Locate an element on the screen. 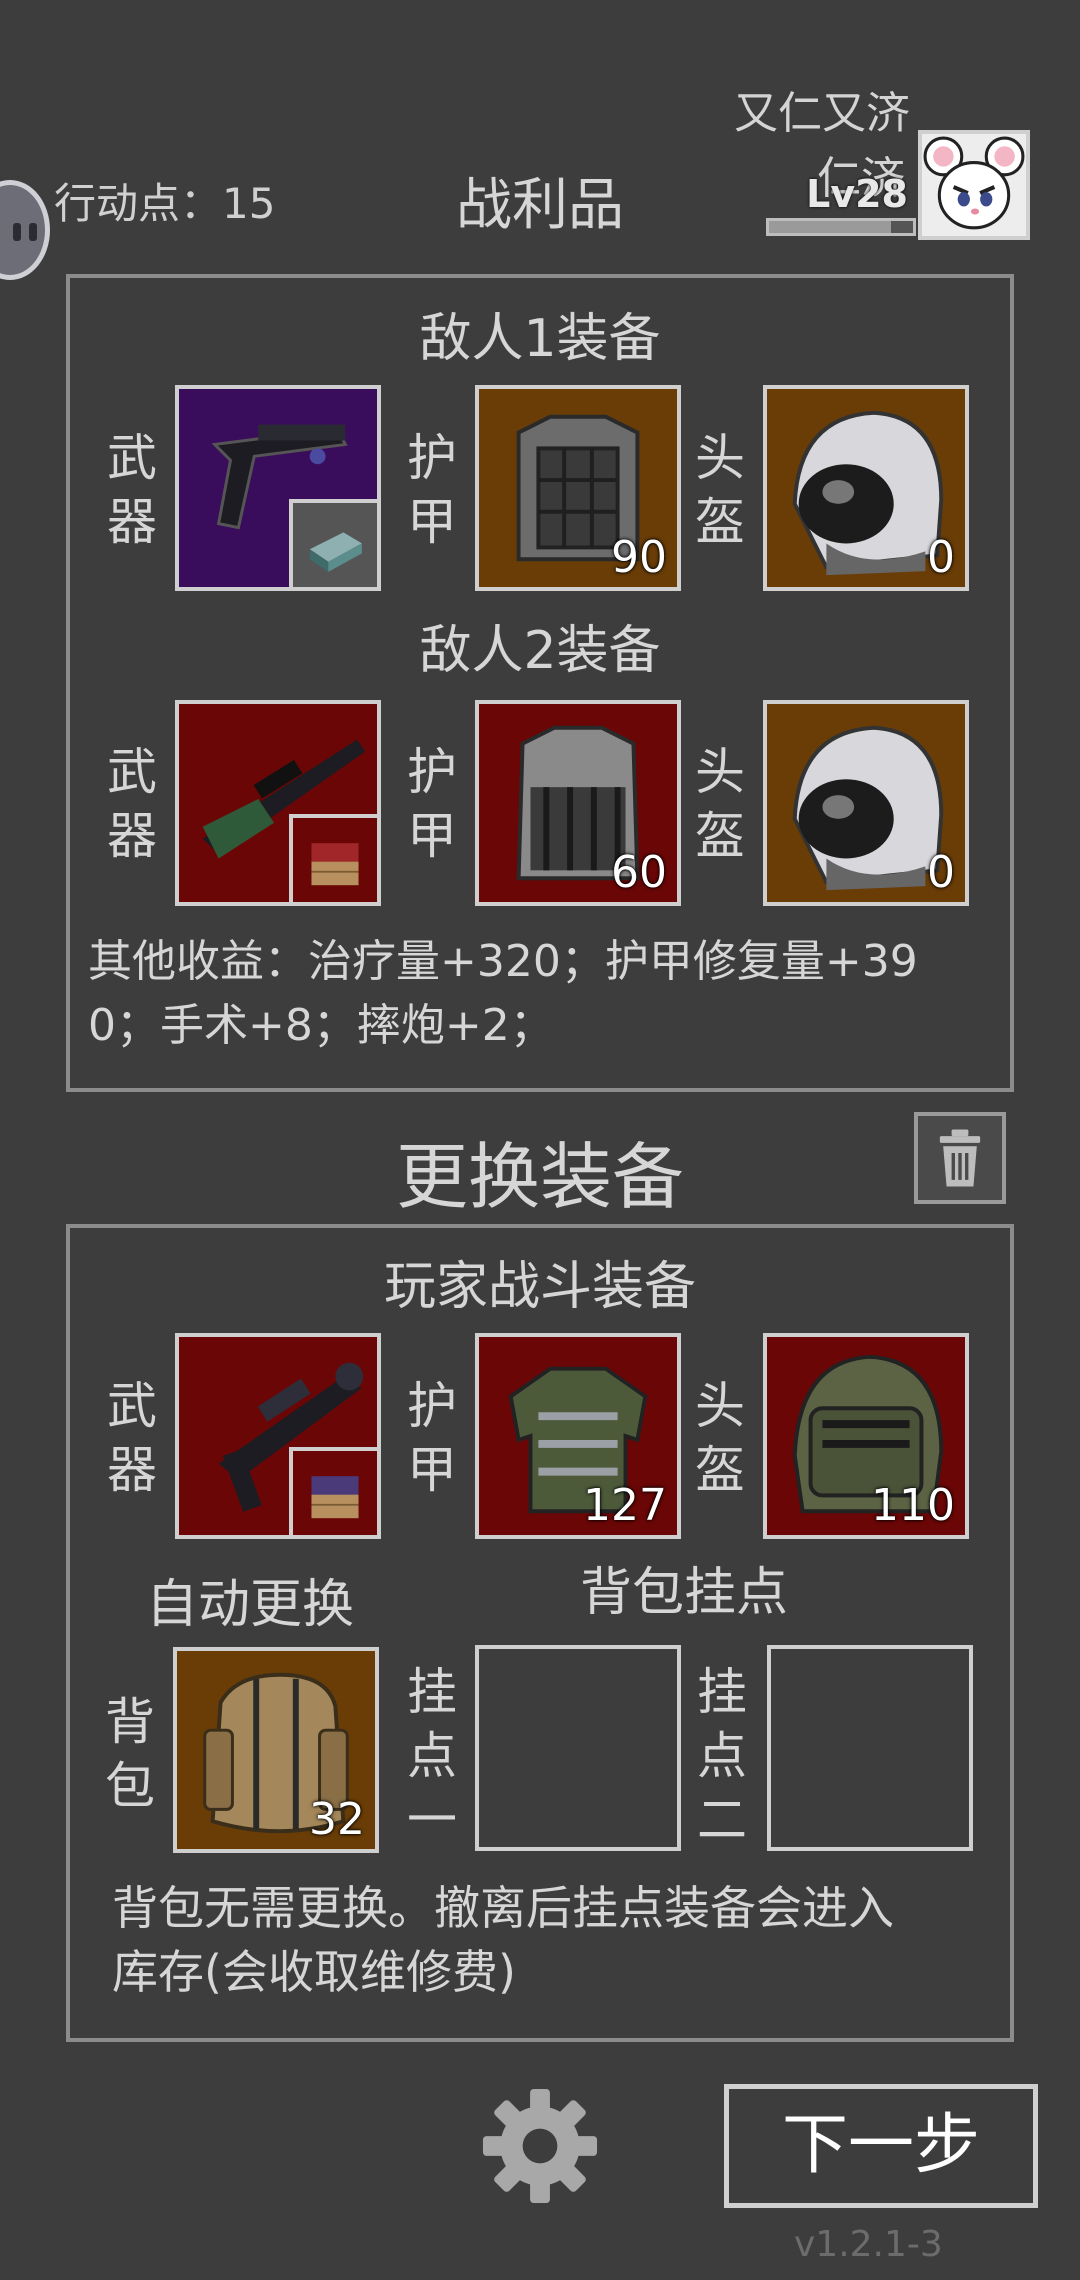 The width and height of the screenshot is (1080, 2280). mount2-label-char: 点 is located at coordinates (722, 1756).